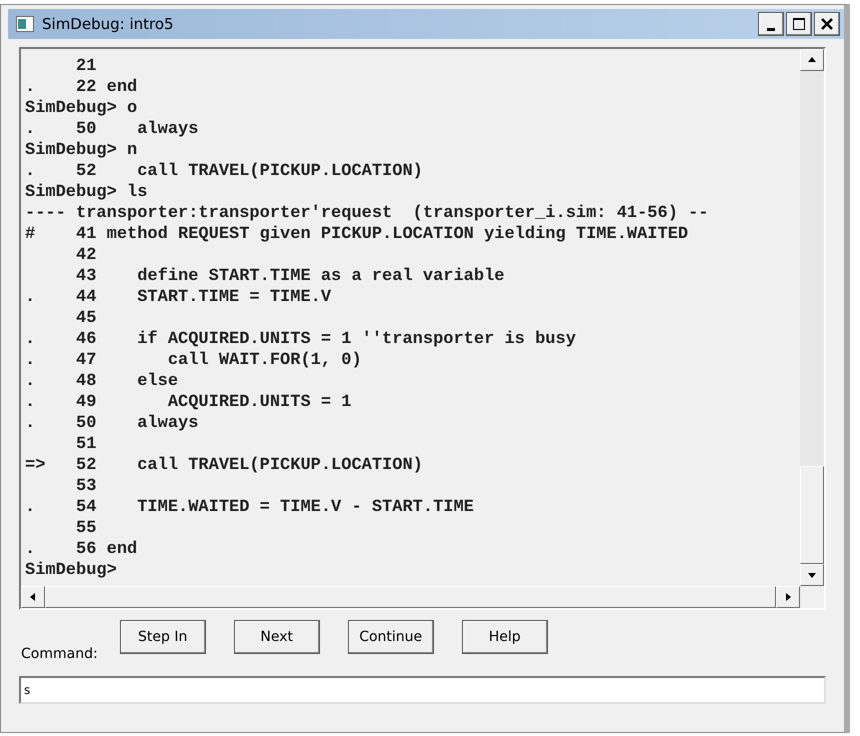 The image size is (860, 736). Describe the element at coordinates (505, 637) in the screenshot. I see `command-button: Help` at that location.